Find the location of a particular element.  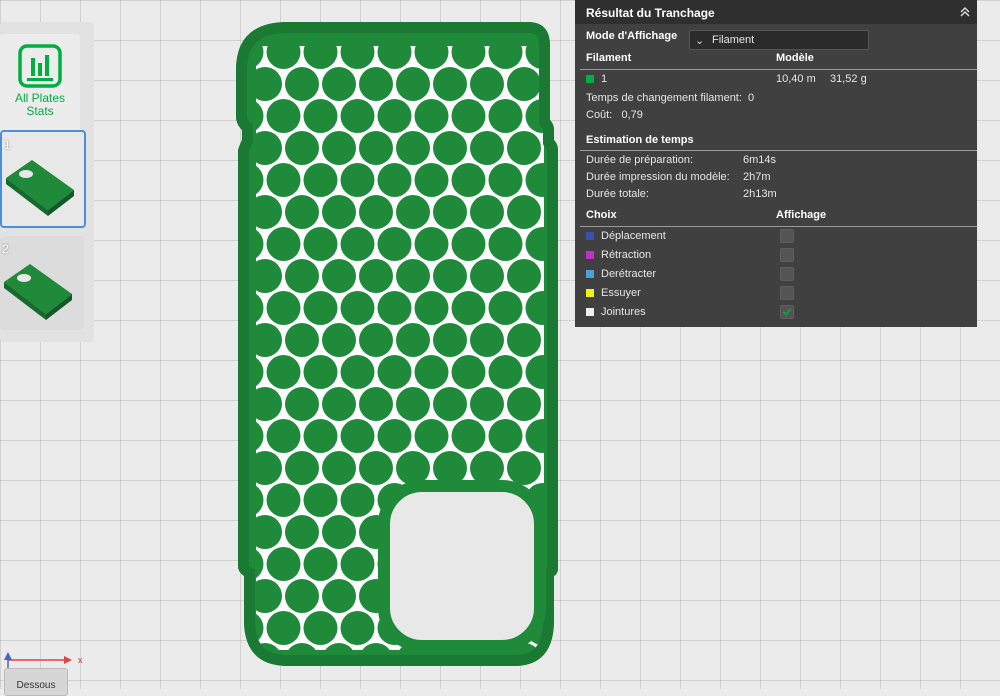

plate-sidebar: All Plates Stats 1 2 is located at coordinates (47, 182).